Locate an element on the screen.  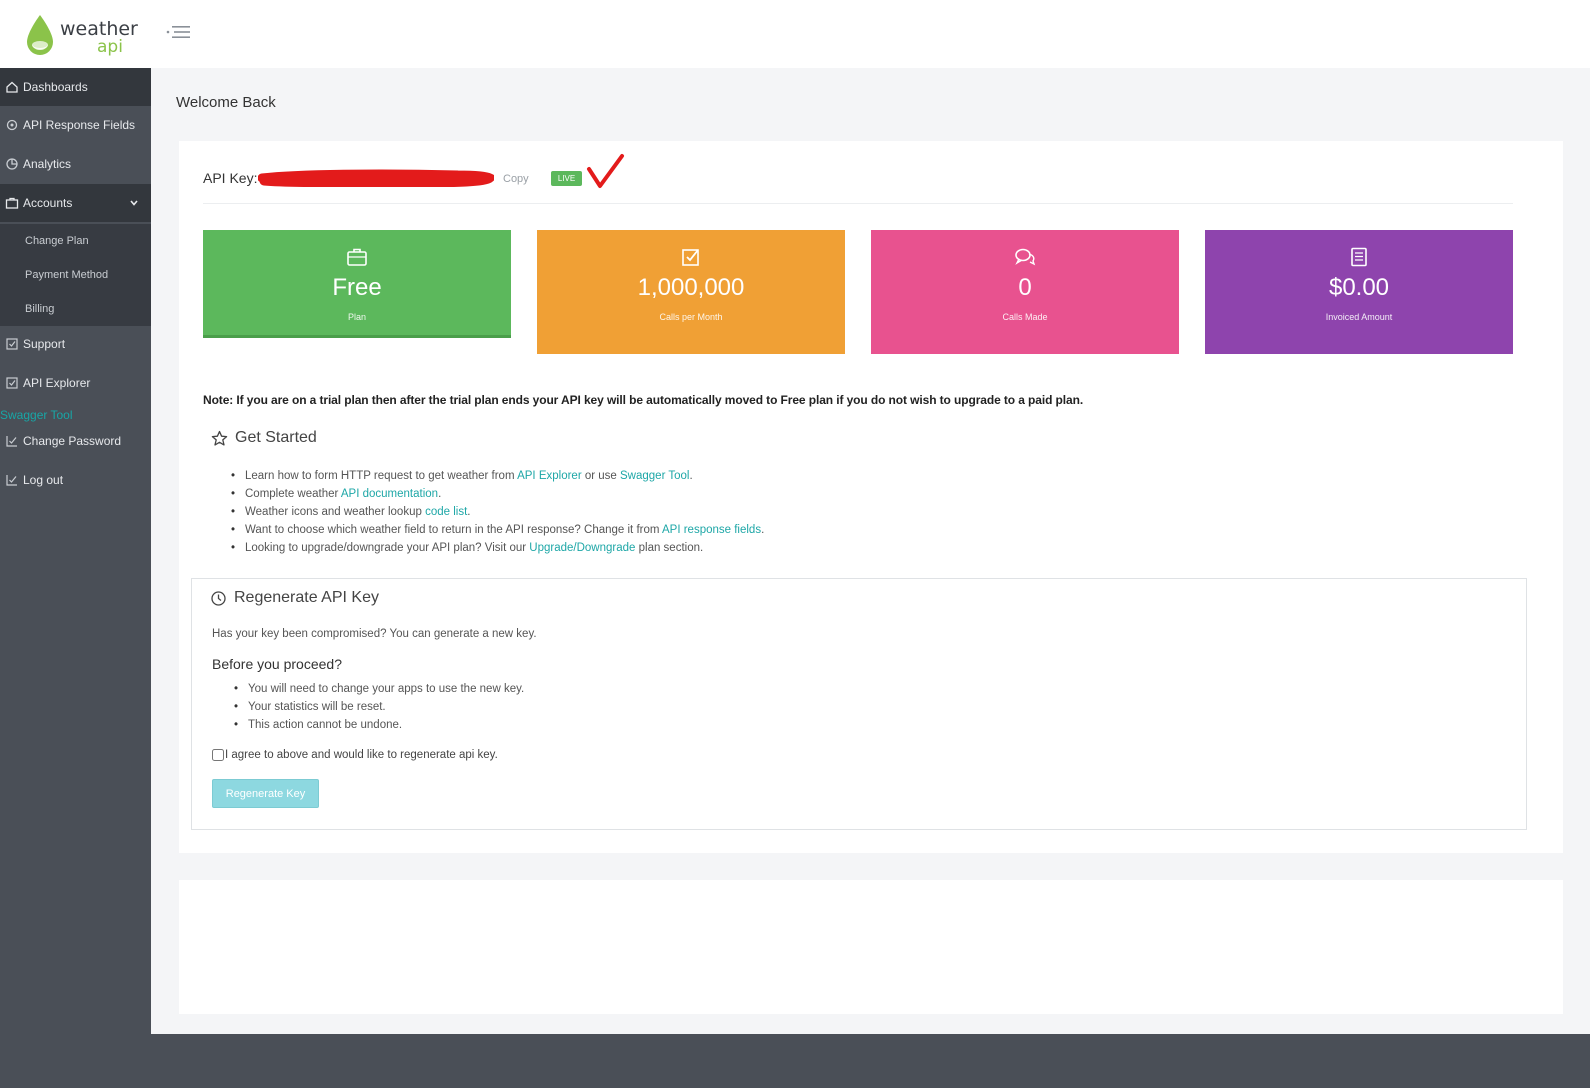
sidebar-item-label: Analytics is located at coordinates (47, 164).